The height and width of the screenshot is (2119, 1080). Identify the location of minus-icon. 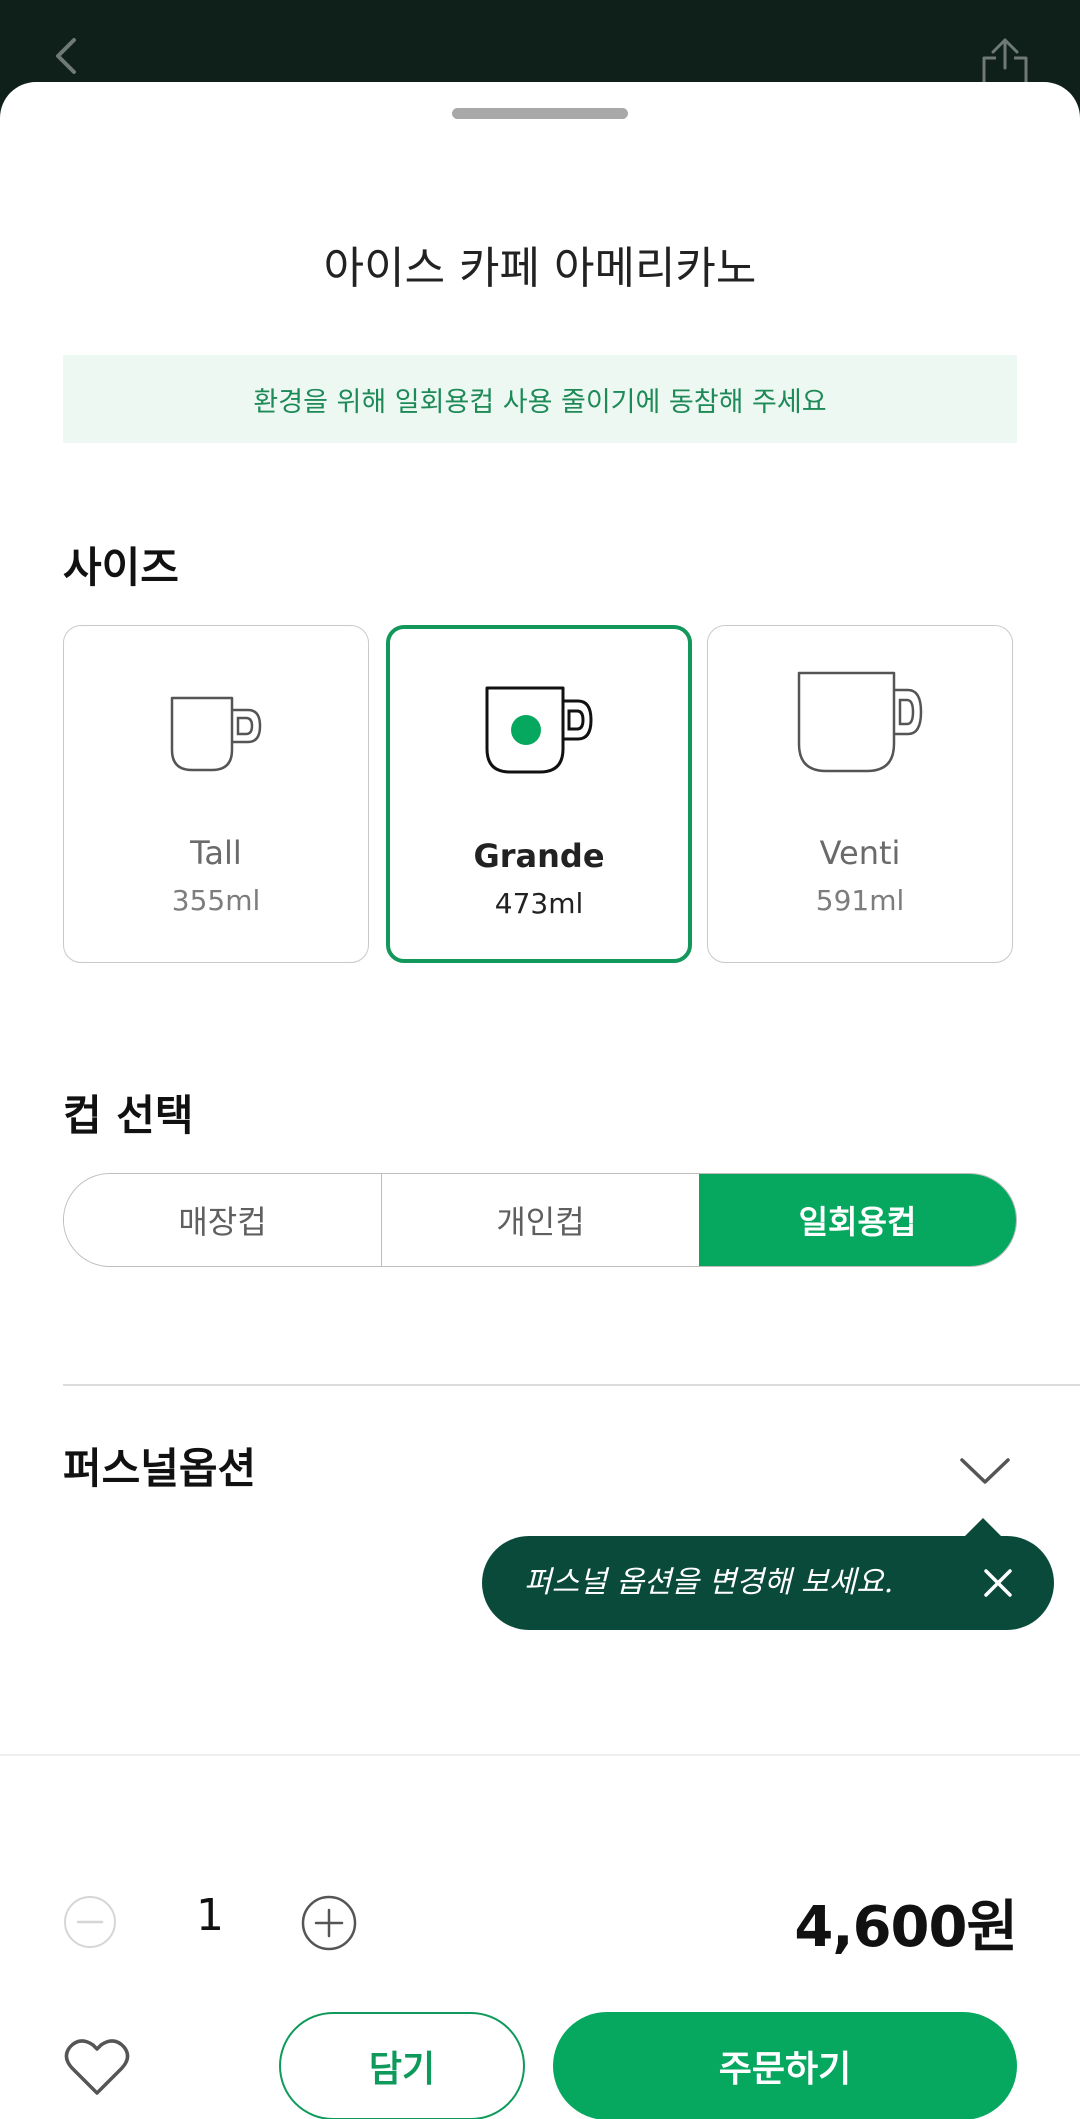
(90, 1922).